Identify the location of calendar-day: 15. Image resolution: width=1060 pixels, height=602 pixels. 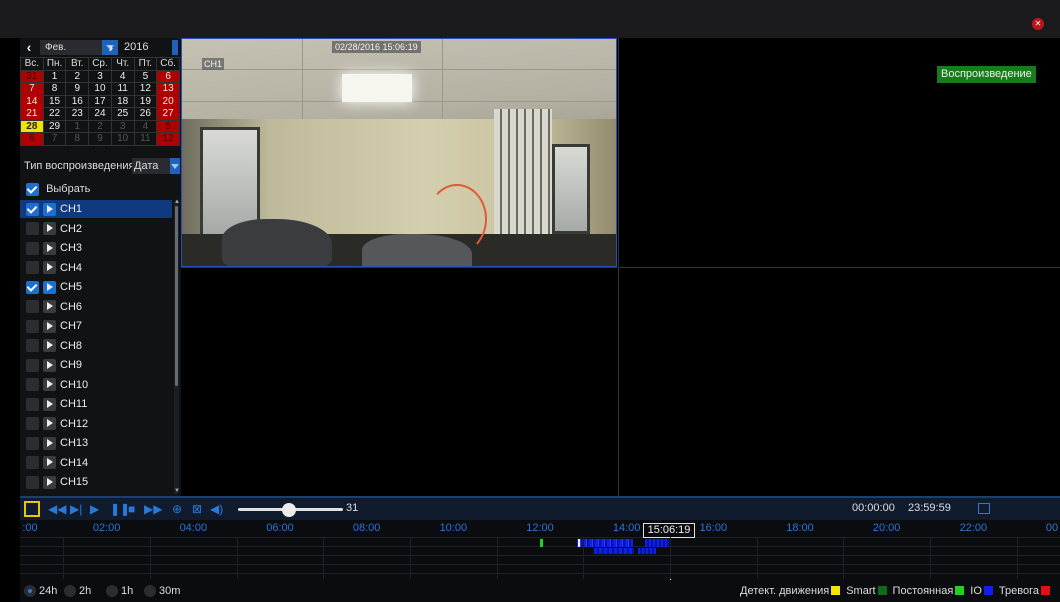
(54, 101).